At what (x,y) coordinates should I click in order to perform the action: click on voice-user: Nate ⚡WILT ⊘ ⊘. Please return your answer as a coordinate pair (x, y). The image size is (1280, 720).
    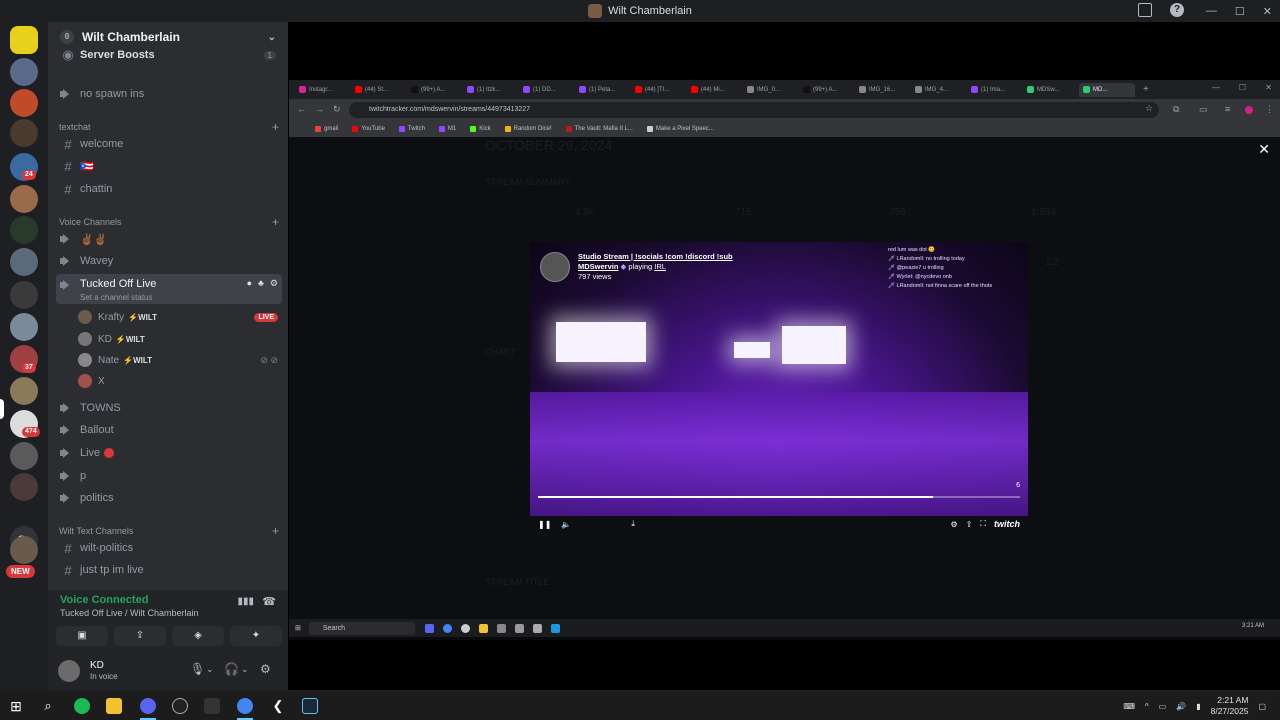
    Looking at the image, I should click on (178, 360).